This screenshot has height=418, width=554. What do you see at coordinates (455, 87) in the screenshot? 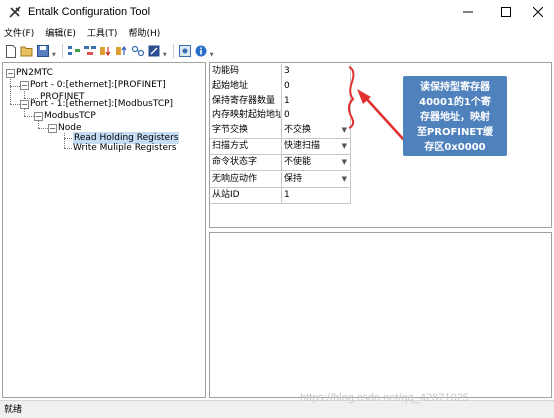
I see `callout-line: 读保持型寄存器` at bounding box center [455, 87].